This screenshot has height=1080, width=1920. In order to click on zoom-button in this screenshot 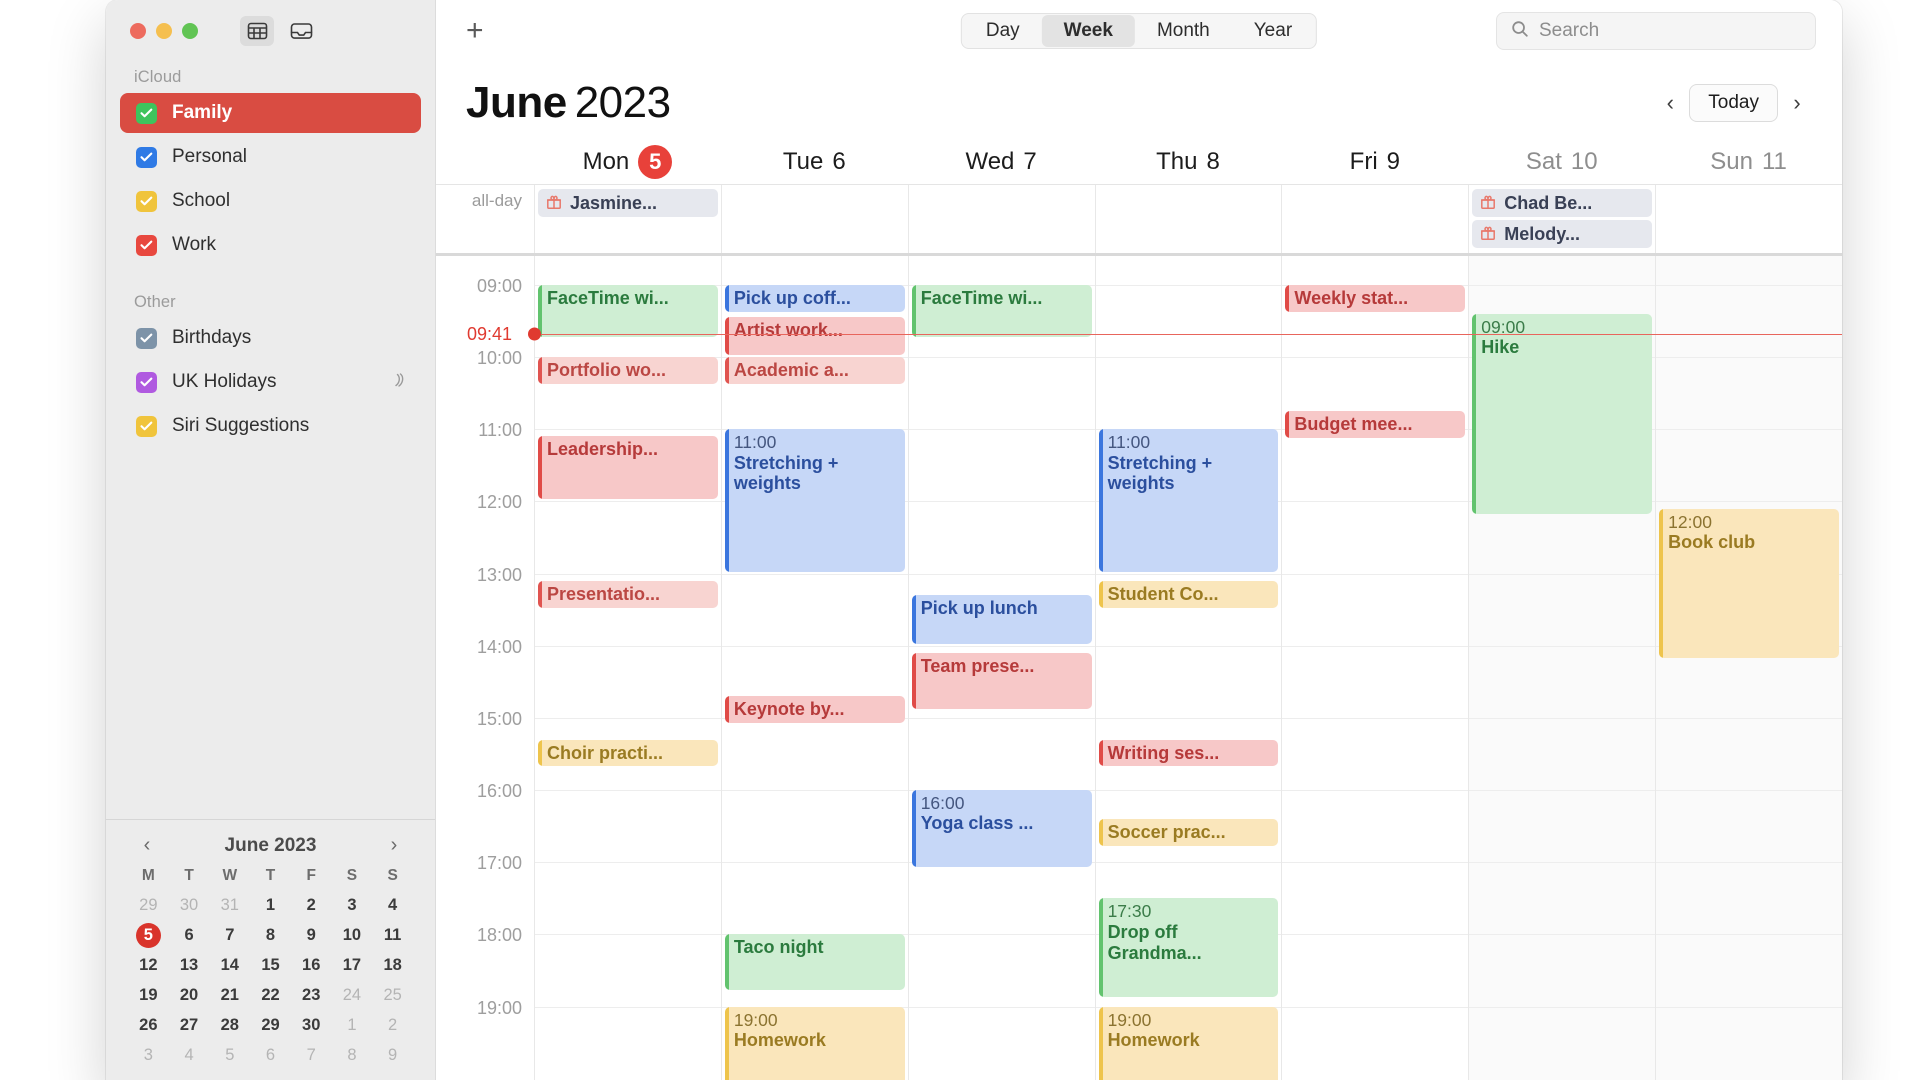, I will do `click(190, 31)`.